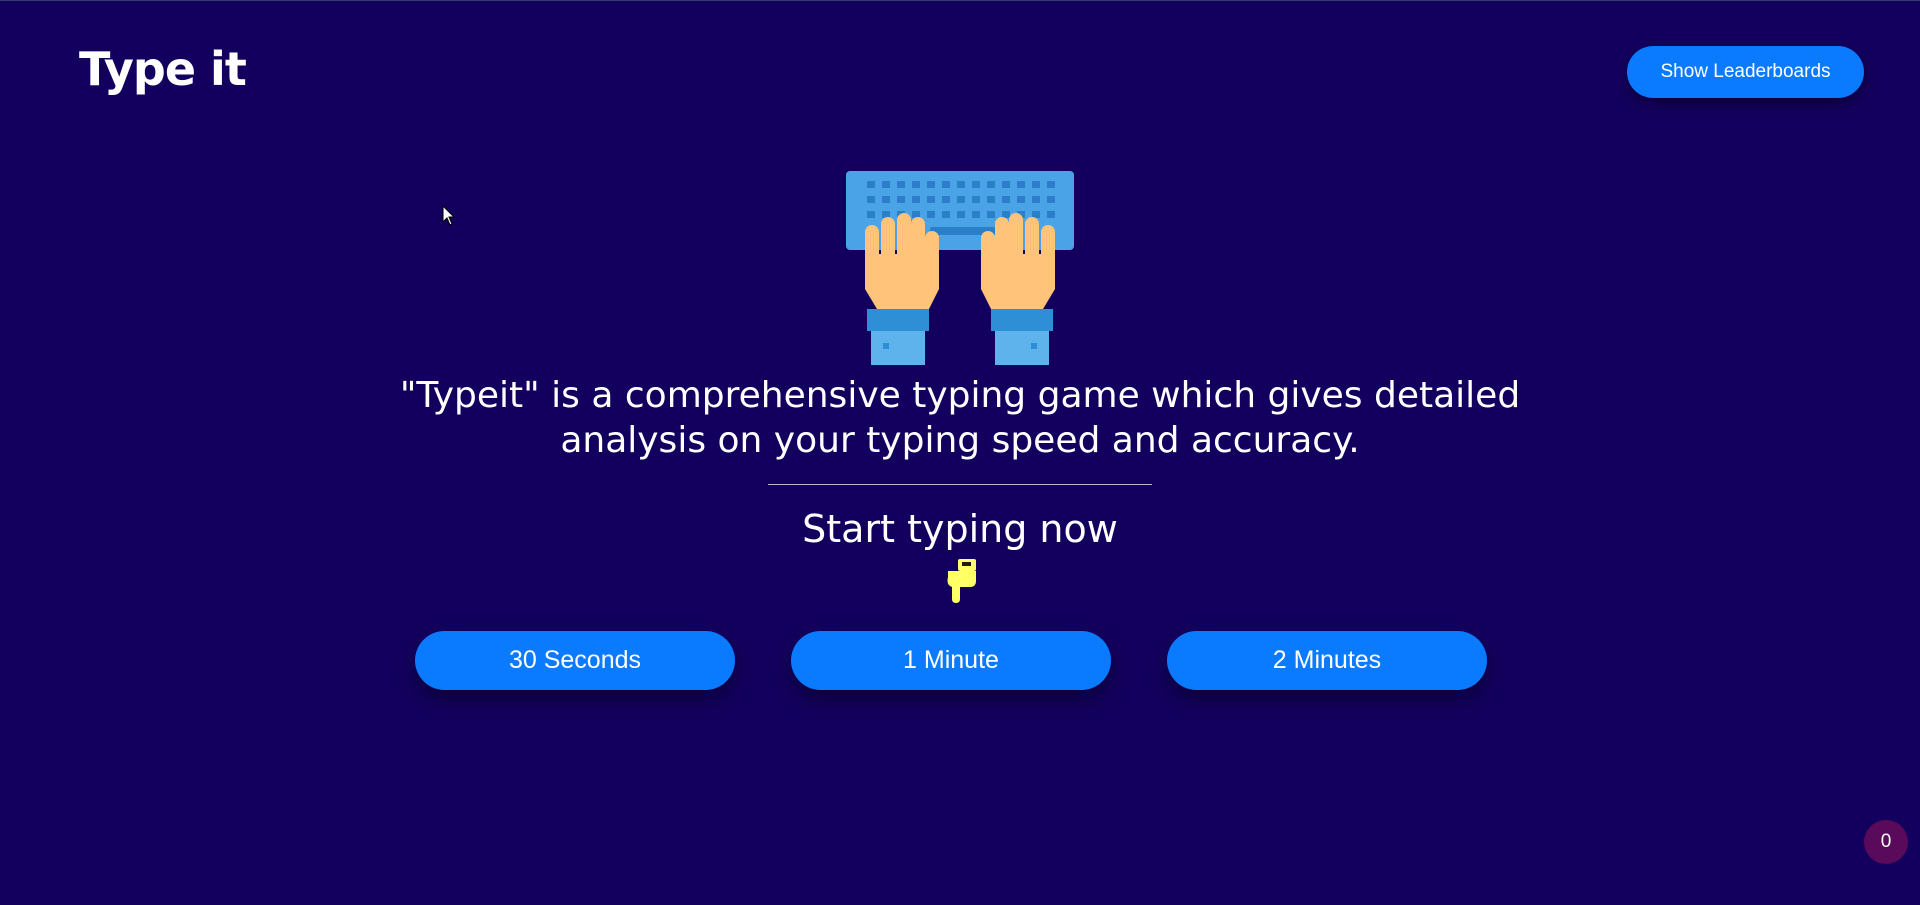 Image resolution: width=1920 pixels, height=905 pixels. Describe the element at coordinates (960, 268) in the screenshot. I see `keyboard-hands-icon` at that location.